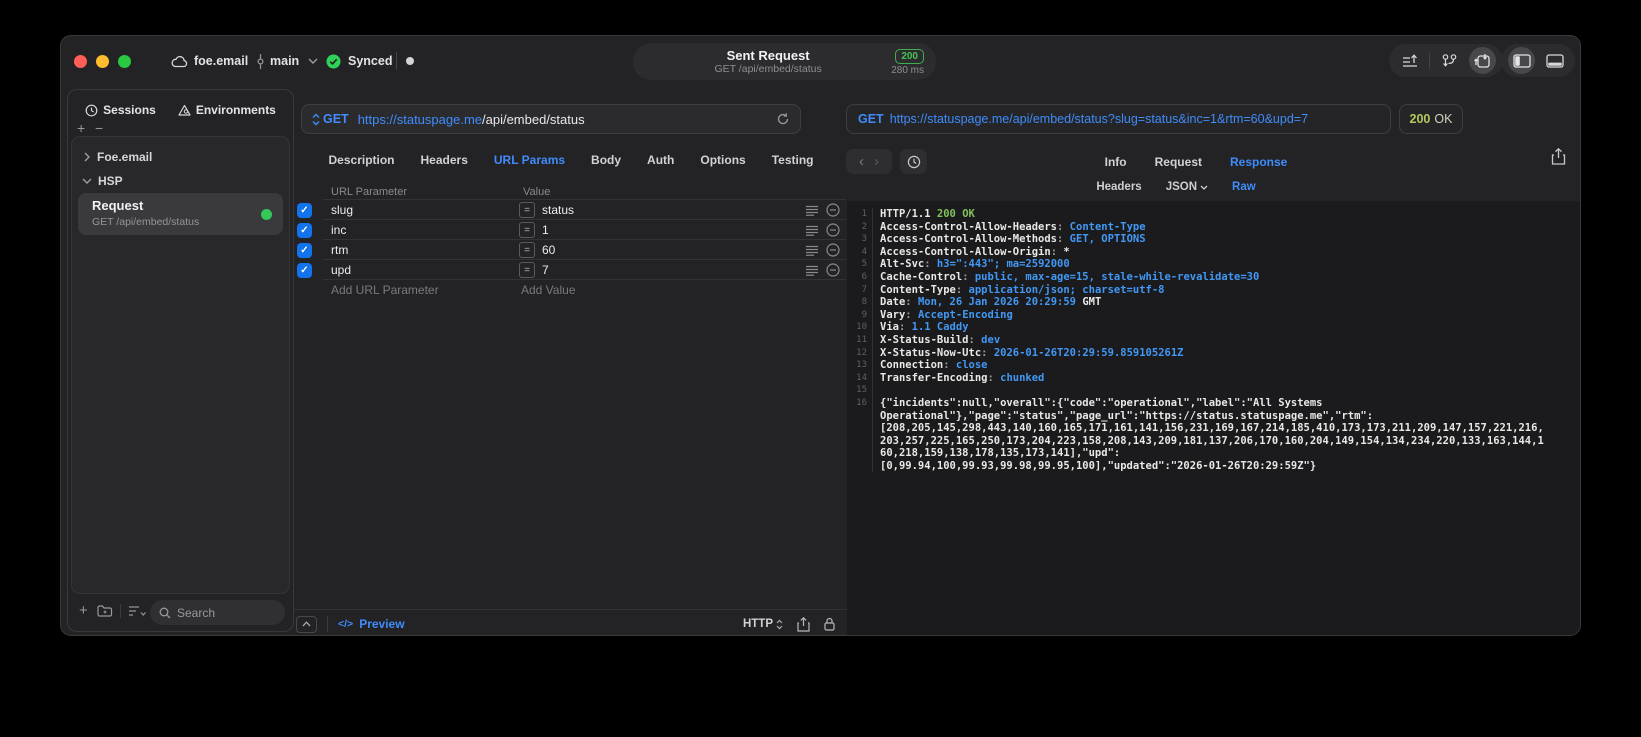 The height and width of the screenshot is (737, 1641). Describe the element at coordinates (876, 161) in the screenshot. I see `history-forward-button: ›` at that location.